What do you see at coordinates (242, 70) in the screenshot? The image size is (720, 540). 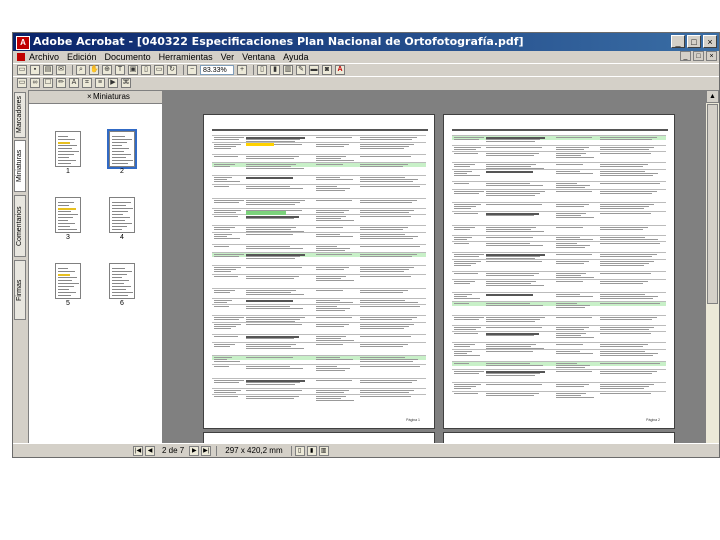 I see `zoom-in-icon: +` at bounding box center [242, 70].